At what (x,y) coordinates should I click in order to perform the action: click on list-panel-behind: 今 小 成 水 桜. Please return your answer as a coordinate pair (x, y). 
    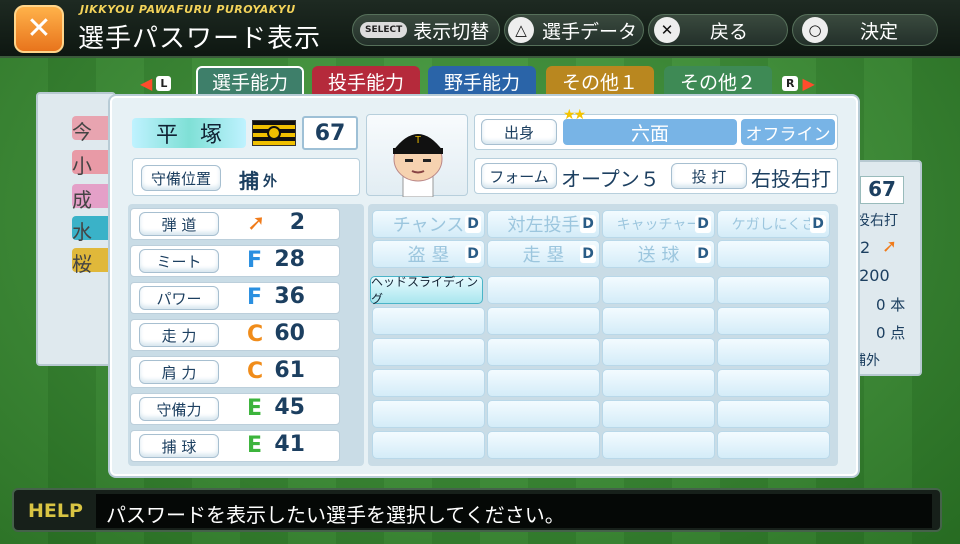
    Looking at the image, I should click on (76, 229).